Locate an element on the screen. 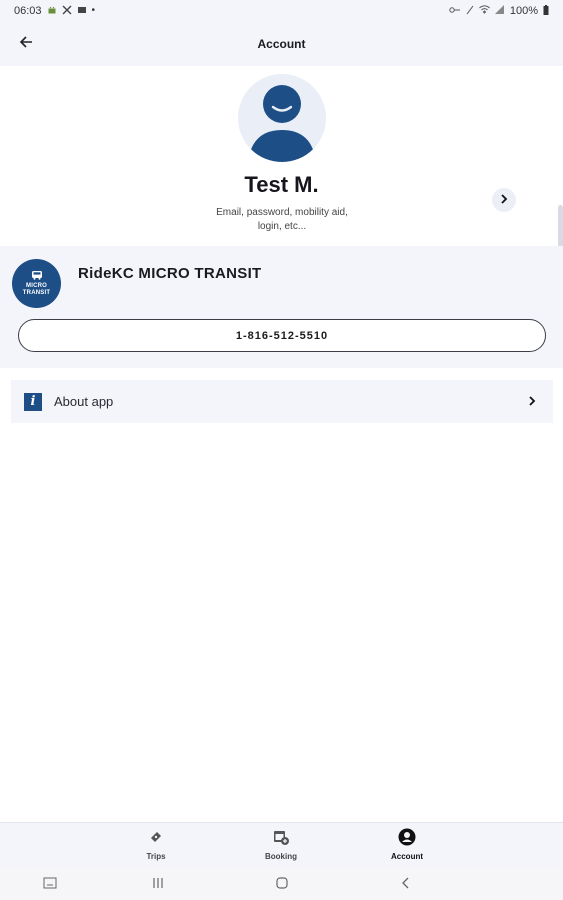 The height and width of the screenshot is (900, 563). status-time: 06:03 is located at coordinates (28, 11).